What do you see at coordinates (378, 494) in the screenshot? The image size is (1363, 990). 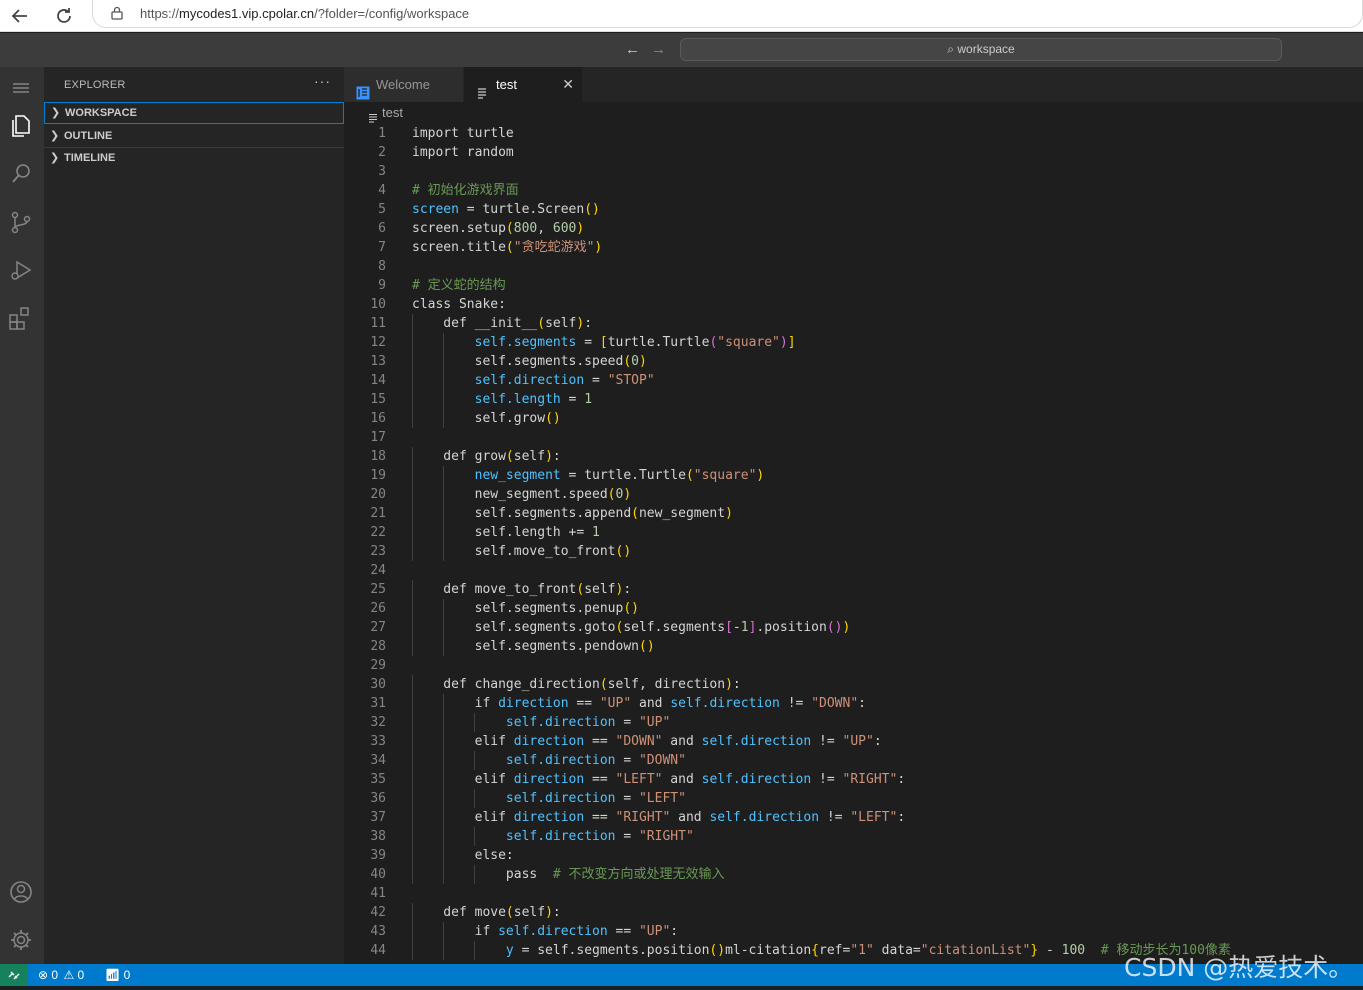 I see `line-number: 20` at bounding box center [378, 494].